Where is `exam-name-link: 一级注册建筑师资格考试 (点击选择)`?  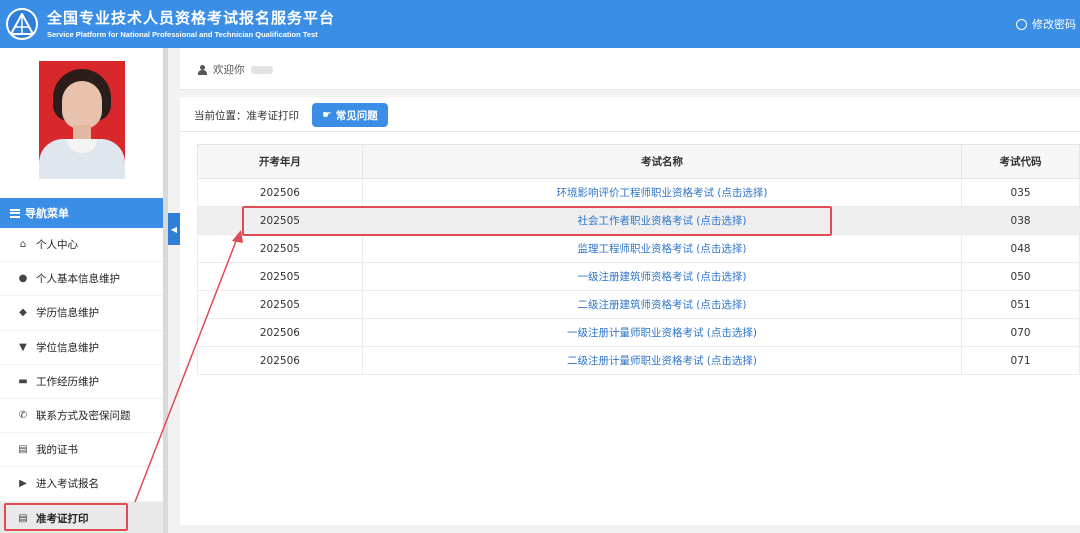 exam-name-link: 一级注册建筑师资格考试 (点击选择) is located at coordinates (662, 276).